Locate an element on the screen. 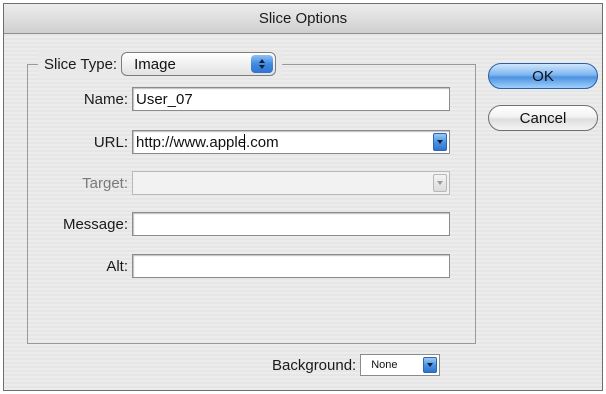 This screenshot has height=394, width=606. alt-field is located at coordinates (291, 266).